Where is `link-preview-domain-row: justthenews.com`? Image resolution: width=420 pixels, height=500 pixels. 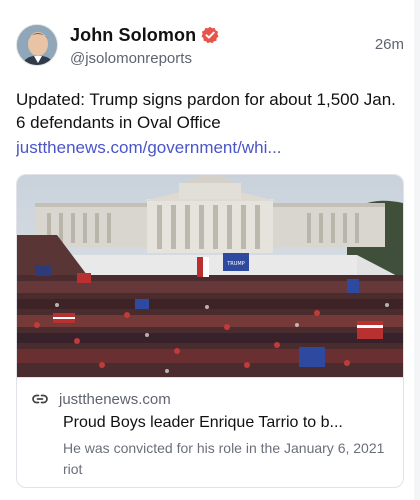 link-preview-domain-row: justthenews.com is located at coordinates (101, 399).